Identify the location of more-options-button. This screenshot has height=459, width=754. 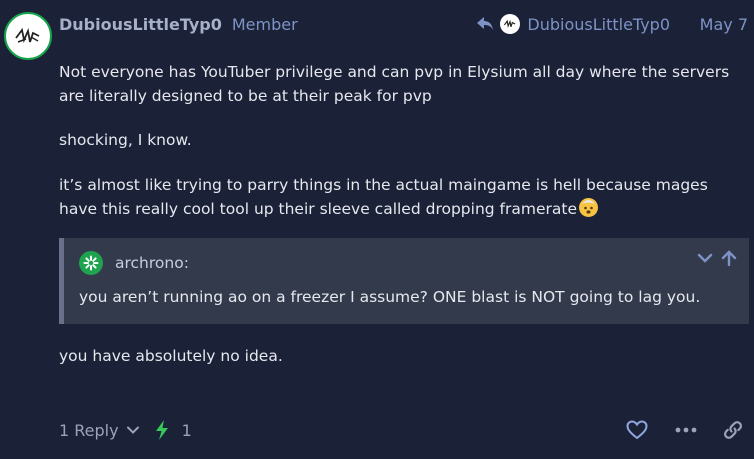
(686, 430).